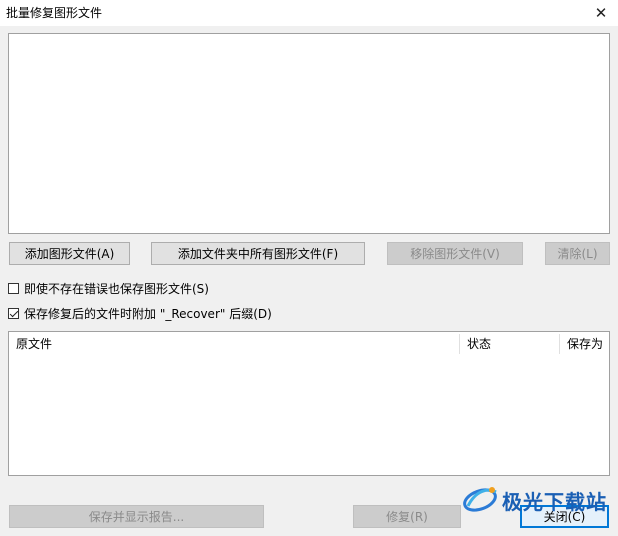 Image resolution: width=618 pixels, height=536 pixels. Describe the element at coordinates (148, 313) in the screenshot. I see `append-suffix-label: 保存修复后的文件时附加 "_Recover" 后缀(D)` at that location.